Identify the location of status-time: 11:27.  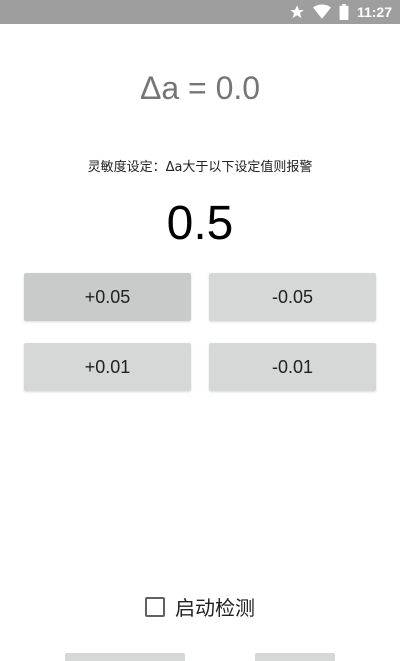
(374, 12).